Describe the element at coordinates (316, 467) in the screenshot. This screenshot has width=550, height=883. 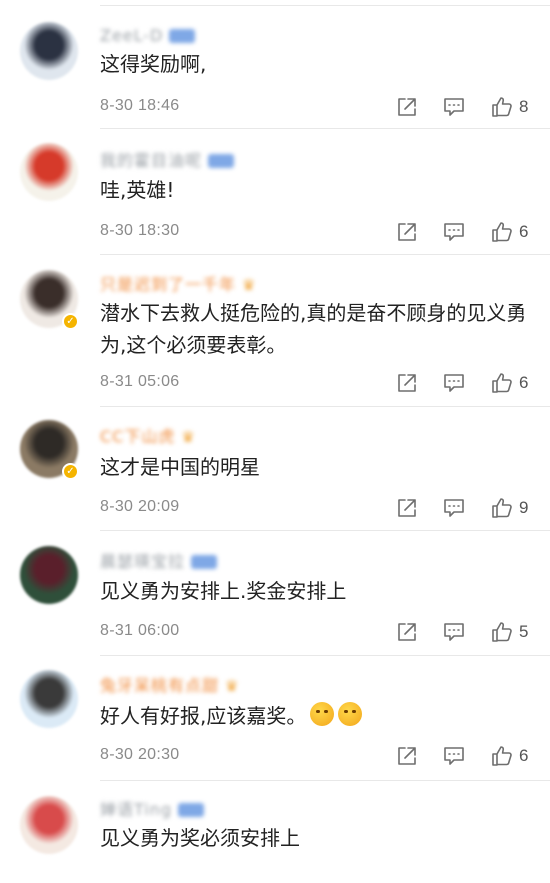
I see `comment-text: 这才是中国的明星` at that location.